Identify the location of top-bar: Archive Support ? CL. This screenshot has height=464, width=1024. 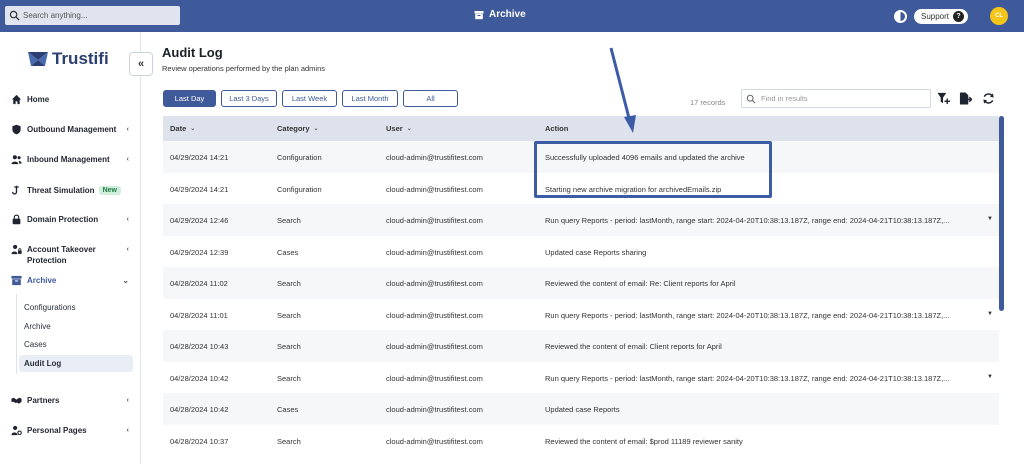
(512, 16).